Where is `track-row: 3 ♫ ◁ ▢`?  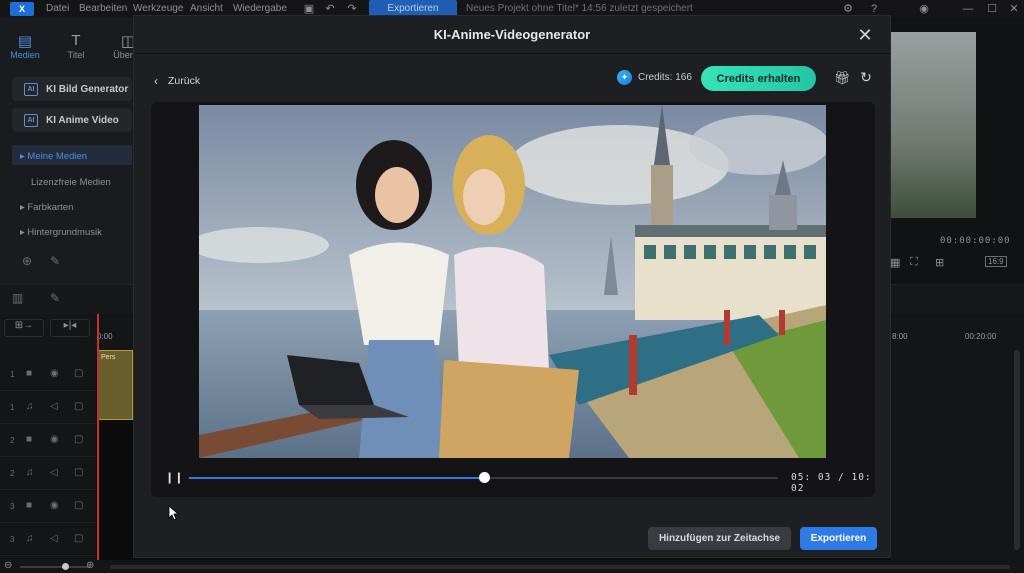
track-row: 3 ♫ ◁ ▢ is located at coordinates (48, 539).